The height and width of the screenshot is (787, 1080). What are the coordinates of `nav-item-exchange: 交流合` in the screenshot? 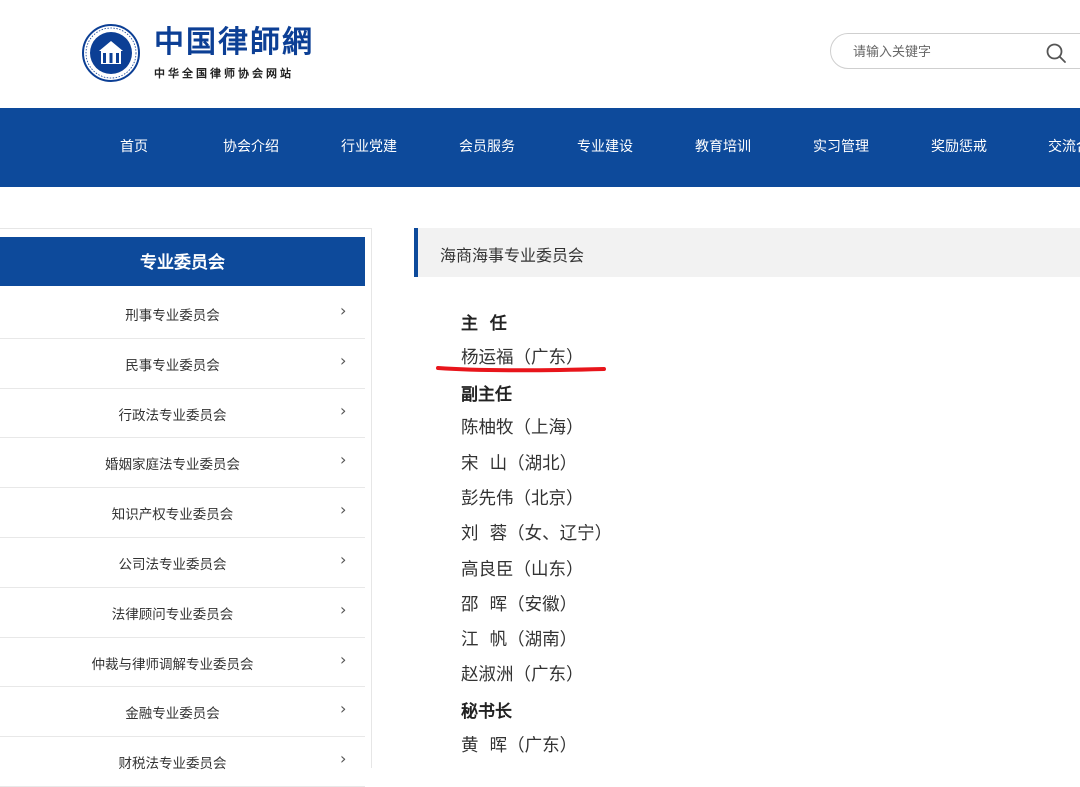 It's located at (1064, 147).